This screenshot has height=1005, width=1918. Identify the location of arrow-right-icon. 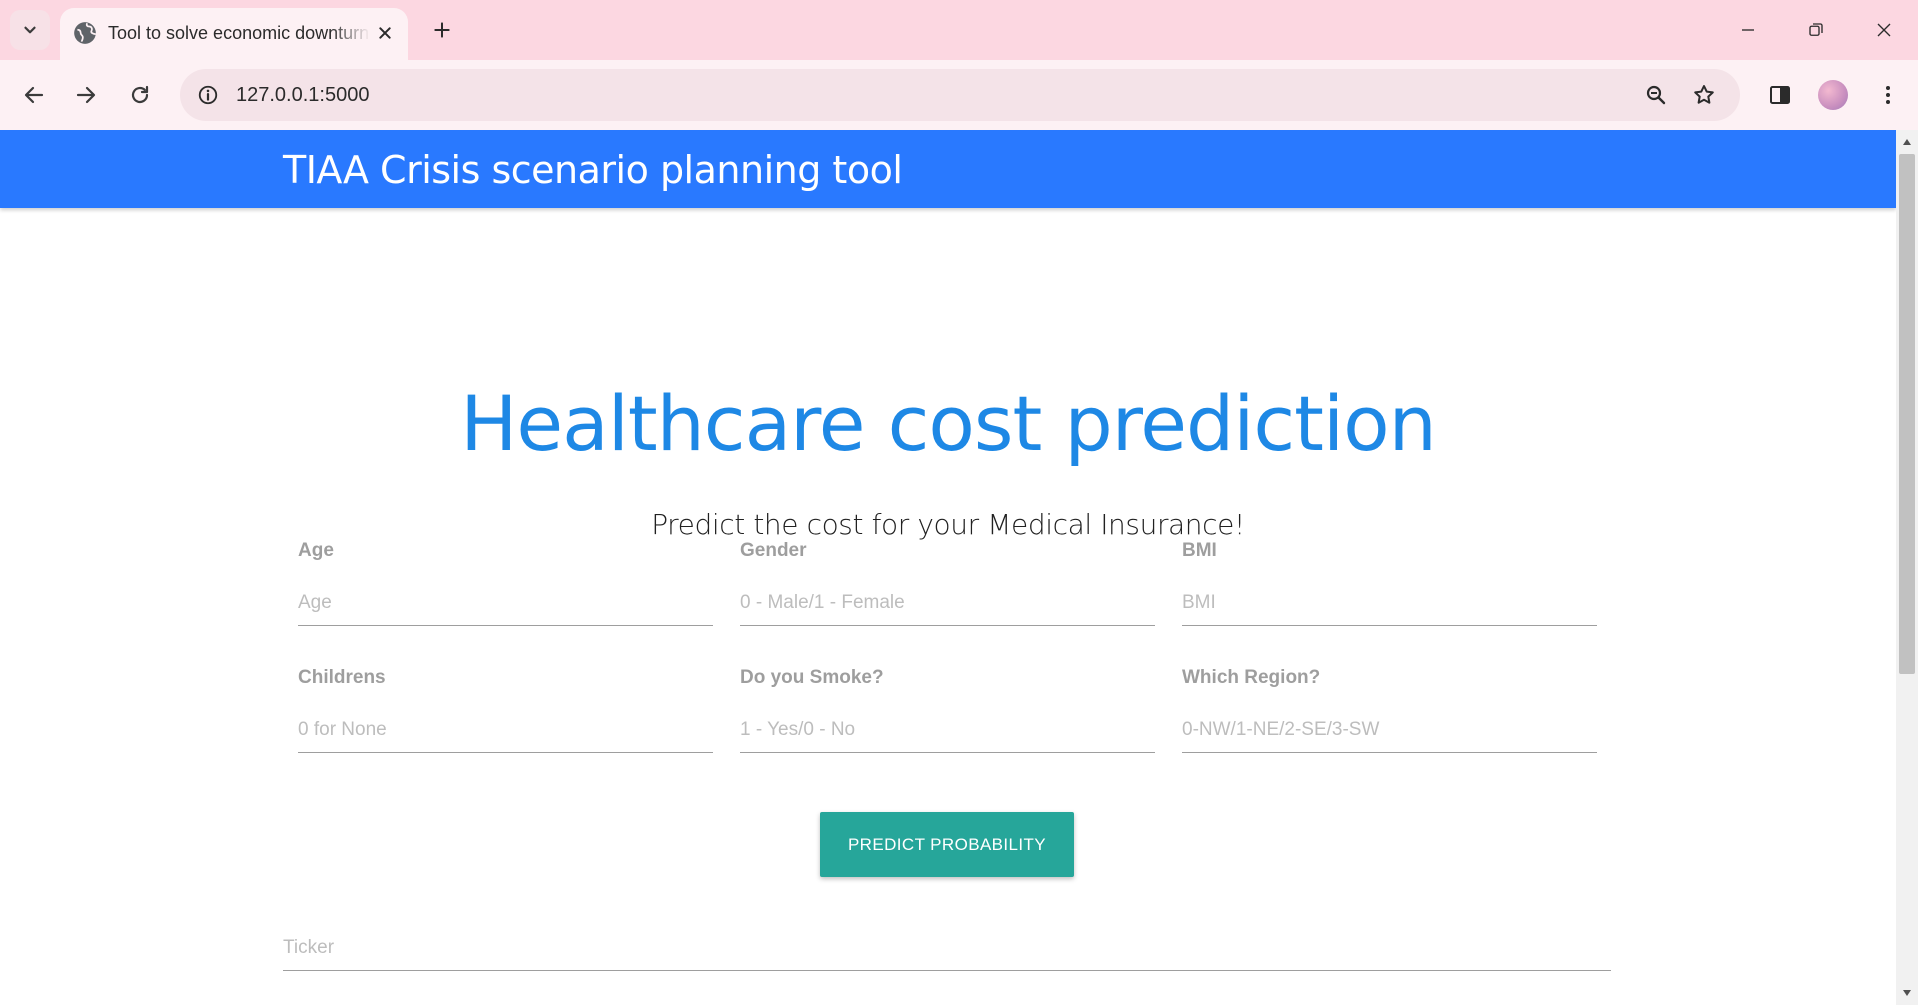
(86, 95).